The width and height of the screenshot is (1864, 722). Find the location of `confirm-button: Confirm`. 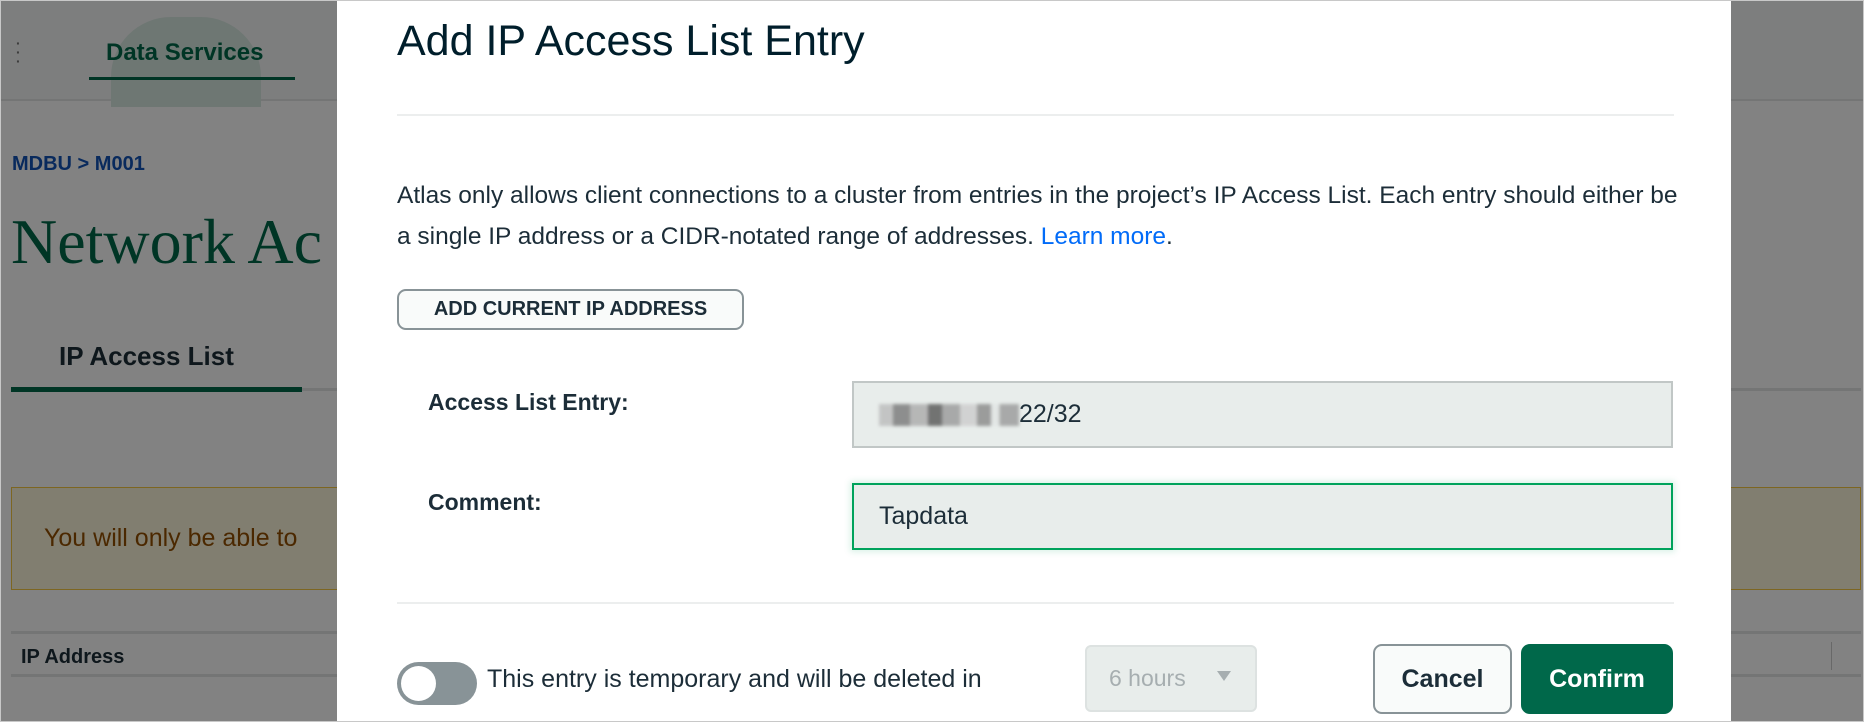

confirm-button: Confirm is located at coordinates (1597, 679).